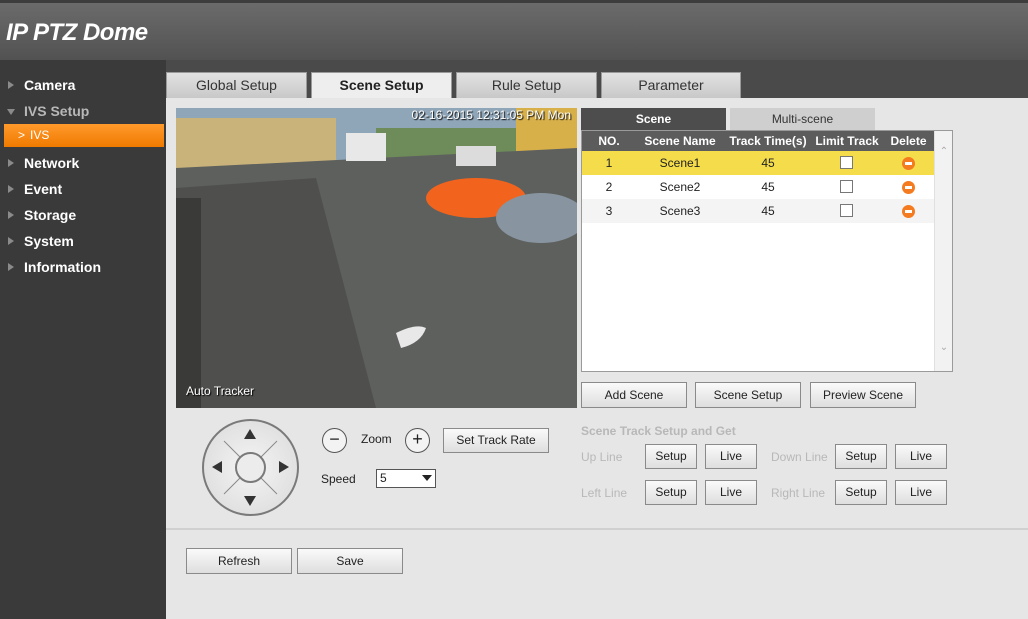  I want to click on osd-timestamp: 02-16-2015 12:31:05 PM Mon, so click(491, 115).